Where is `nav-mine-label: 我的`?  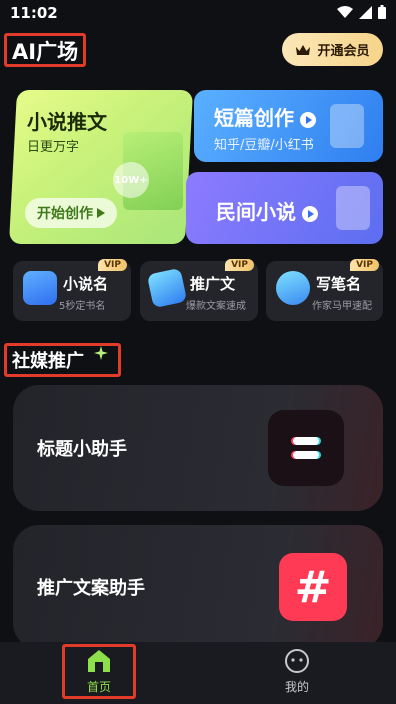 nav-mine-label: 我的 is located at coordinates (296, 687).